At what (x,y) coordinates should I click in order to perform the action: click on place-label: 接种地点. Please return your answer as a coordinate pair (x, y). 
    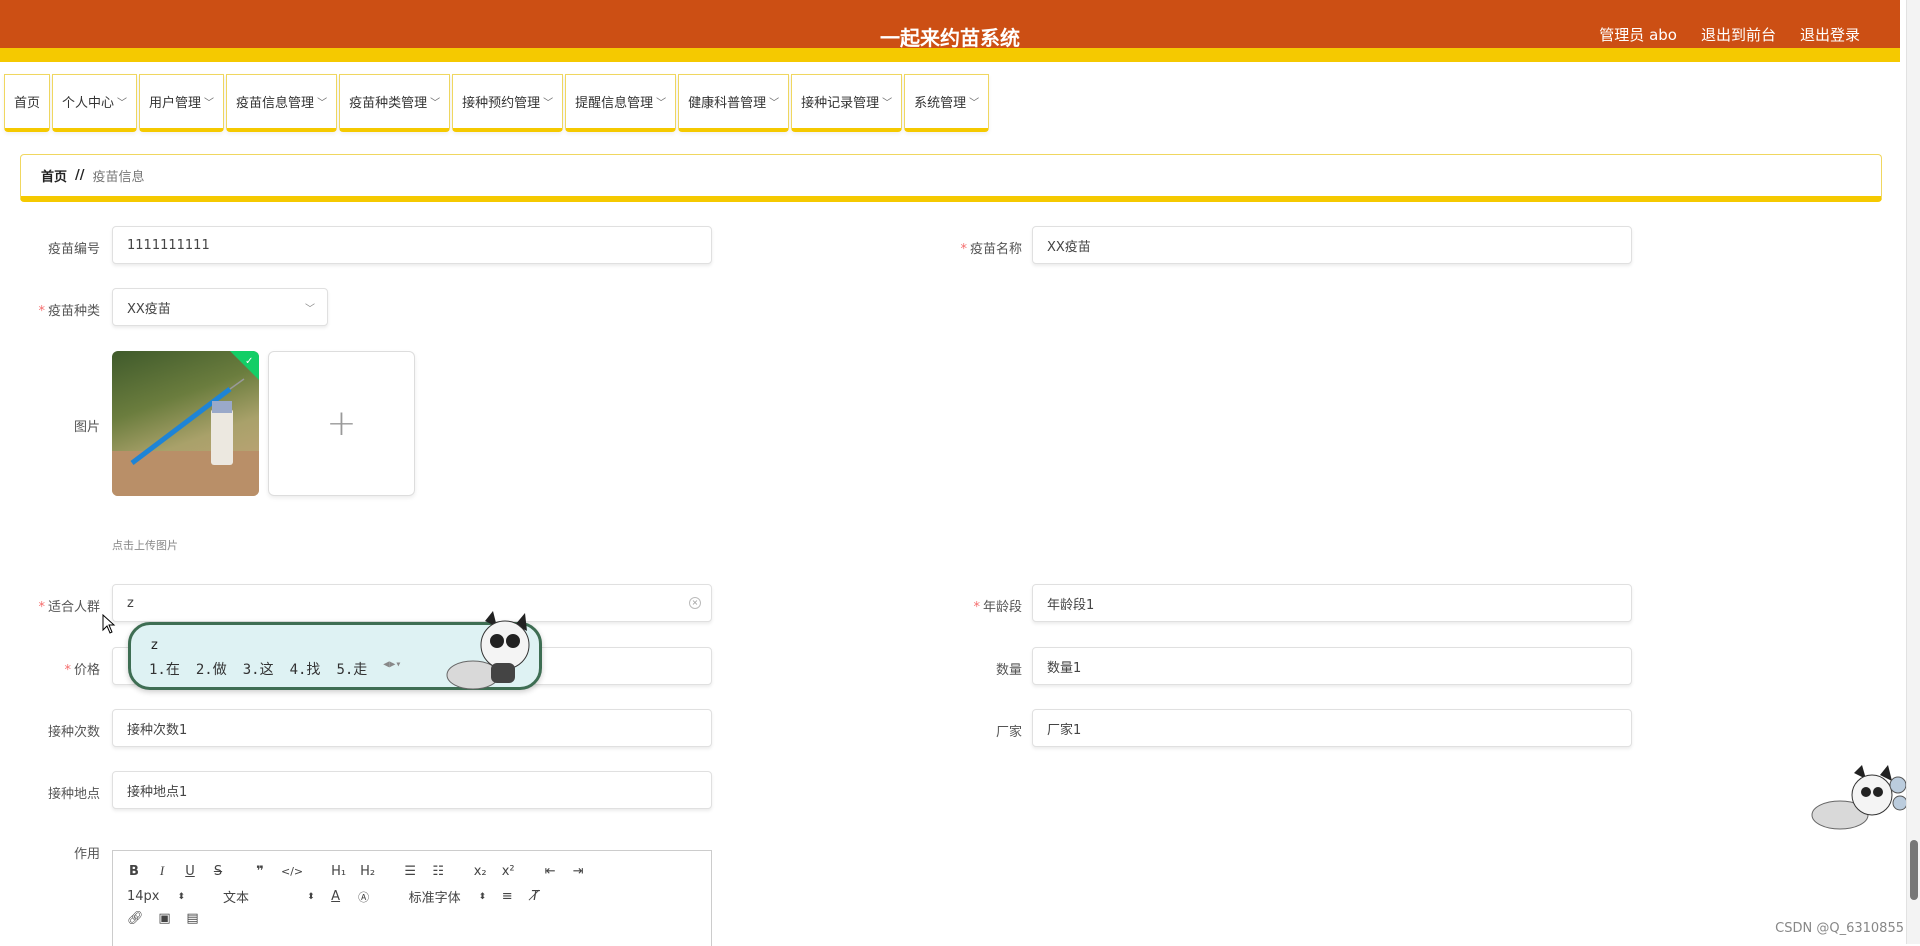
    Looking at the image, I should click on (65, 792).